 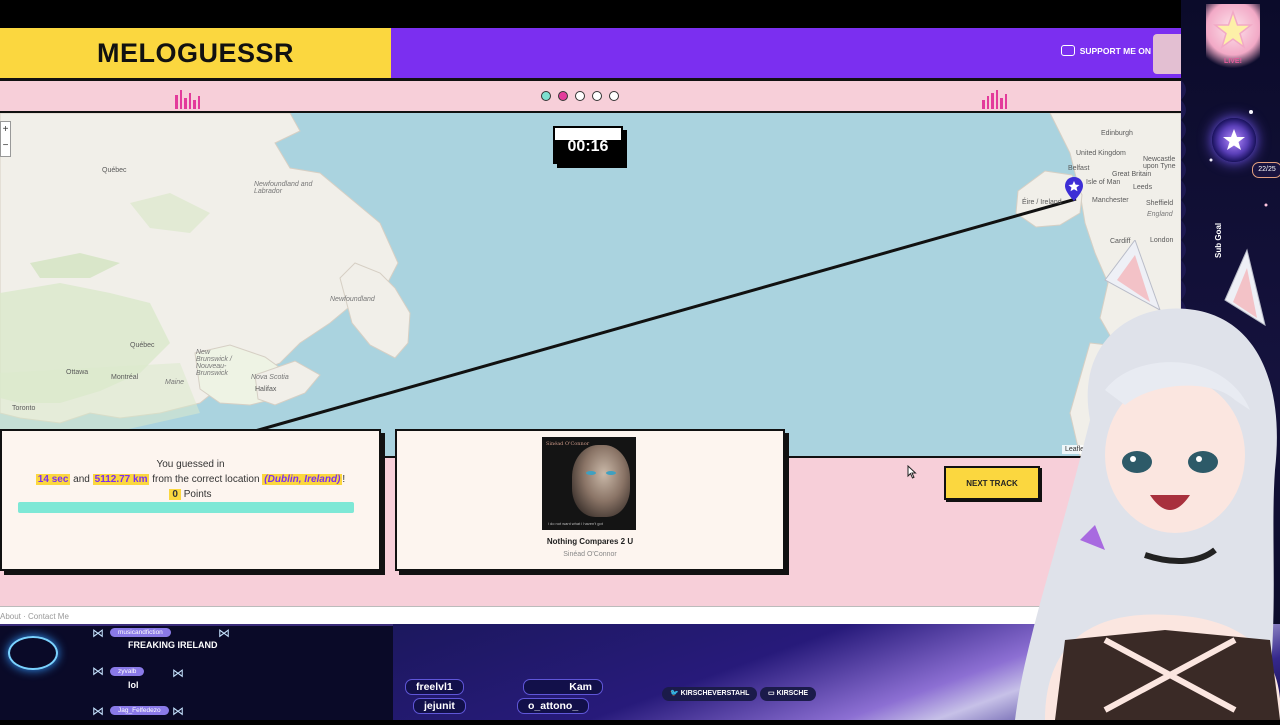 I want to click on app-logo: MELOGUESSR, so click(x=195, y=52).